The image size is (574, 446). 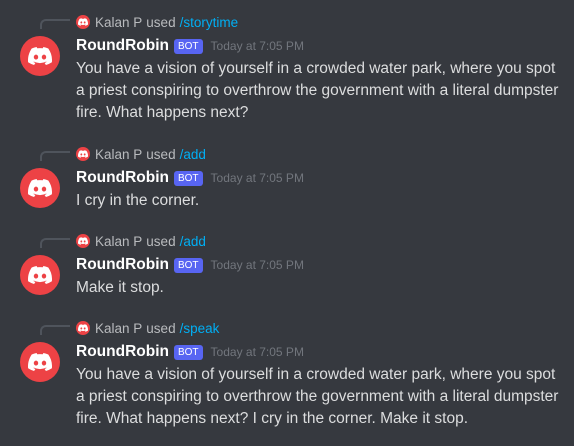 What do you see at coordinates (138, 200) in the screenshot?
I see `message-content: I cry in the corner.` at bounding box center [138, 200].